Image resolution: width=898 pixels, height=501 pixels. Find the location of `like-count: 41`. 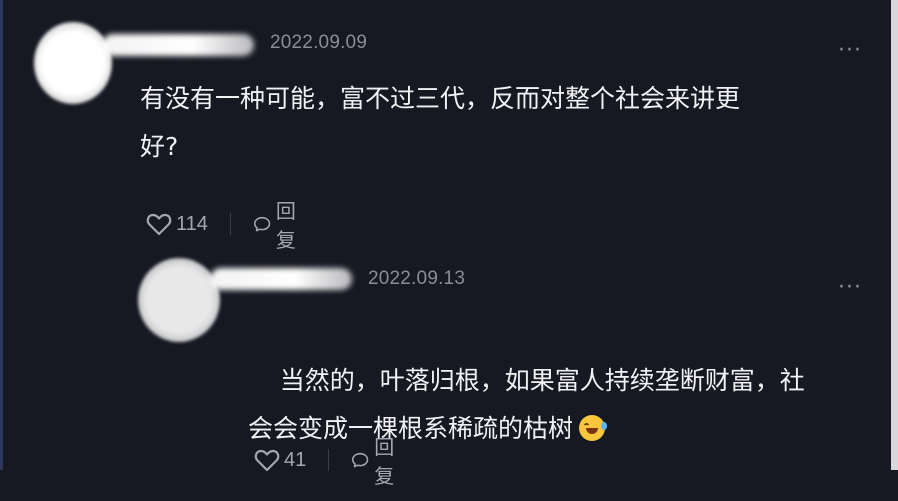

like-count: 41 is located at coordinates (295, 459).